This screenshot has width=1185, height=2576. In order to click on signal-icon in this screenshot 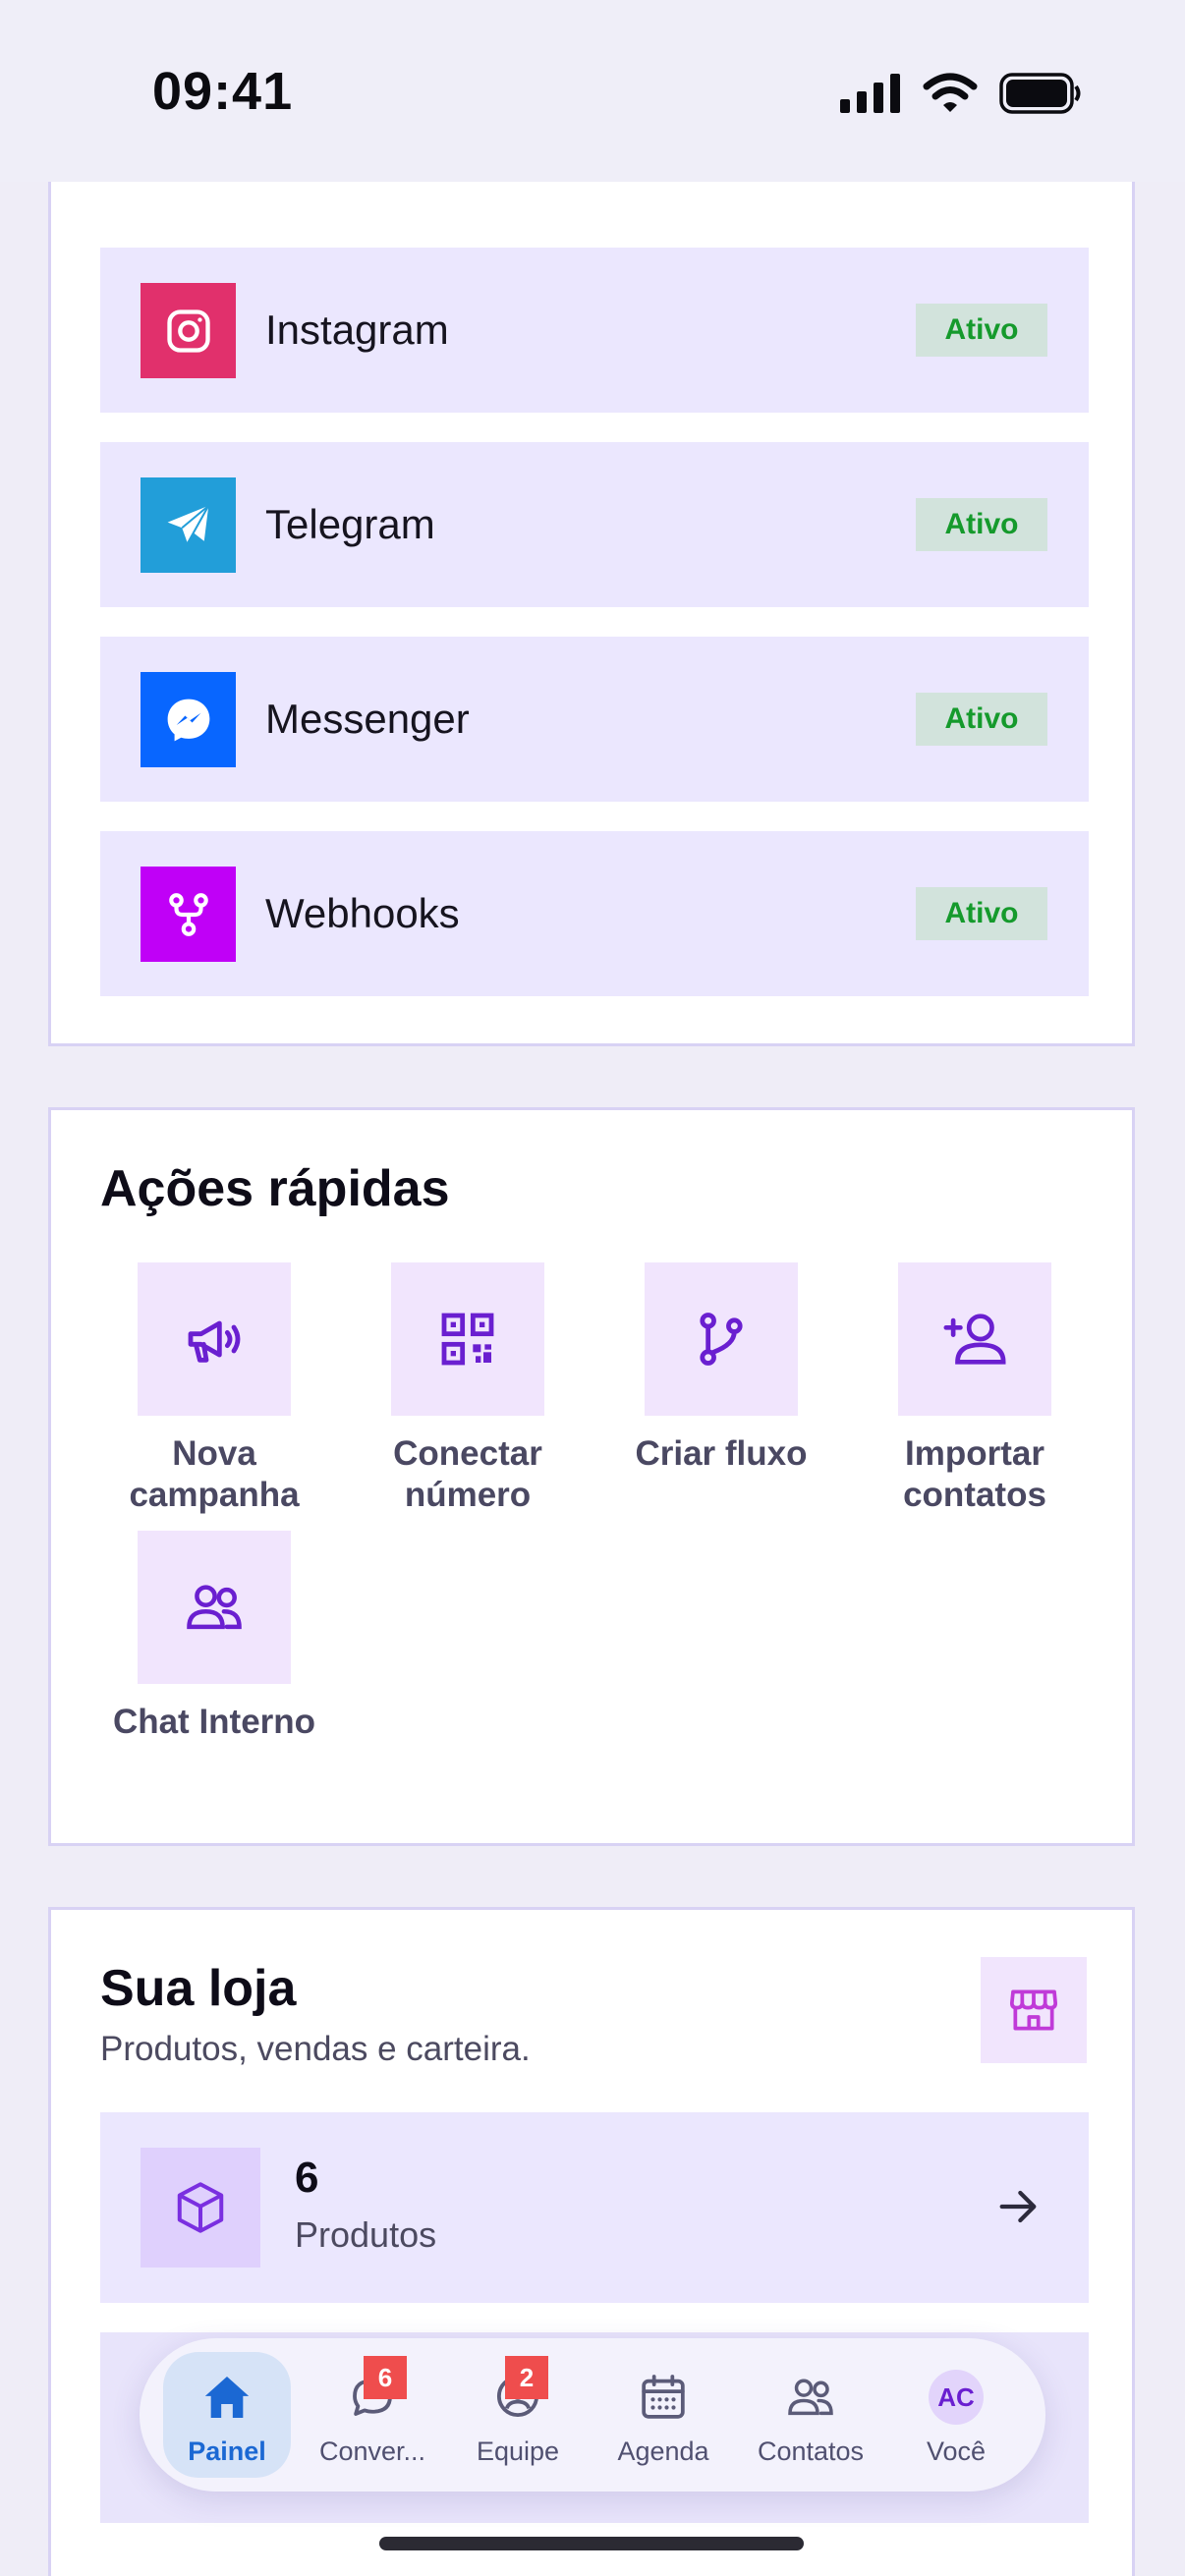, I will do `click(870, 93)`.